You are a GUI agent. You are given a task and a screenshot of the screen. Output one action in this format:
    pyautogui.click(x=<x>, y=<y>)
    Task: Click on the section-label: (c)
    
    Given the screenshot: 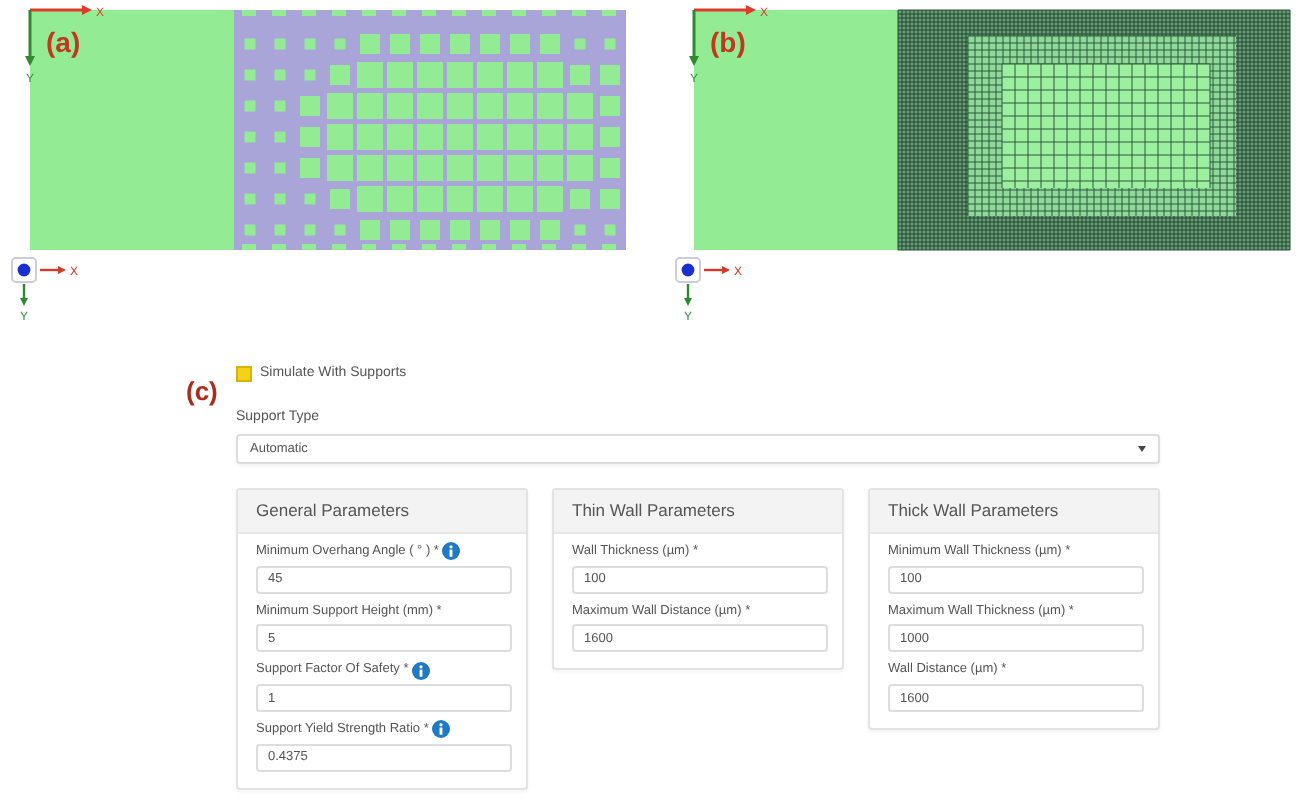 What is the action you would take?
    pyautogui.click(x=202, y=392)
    